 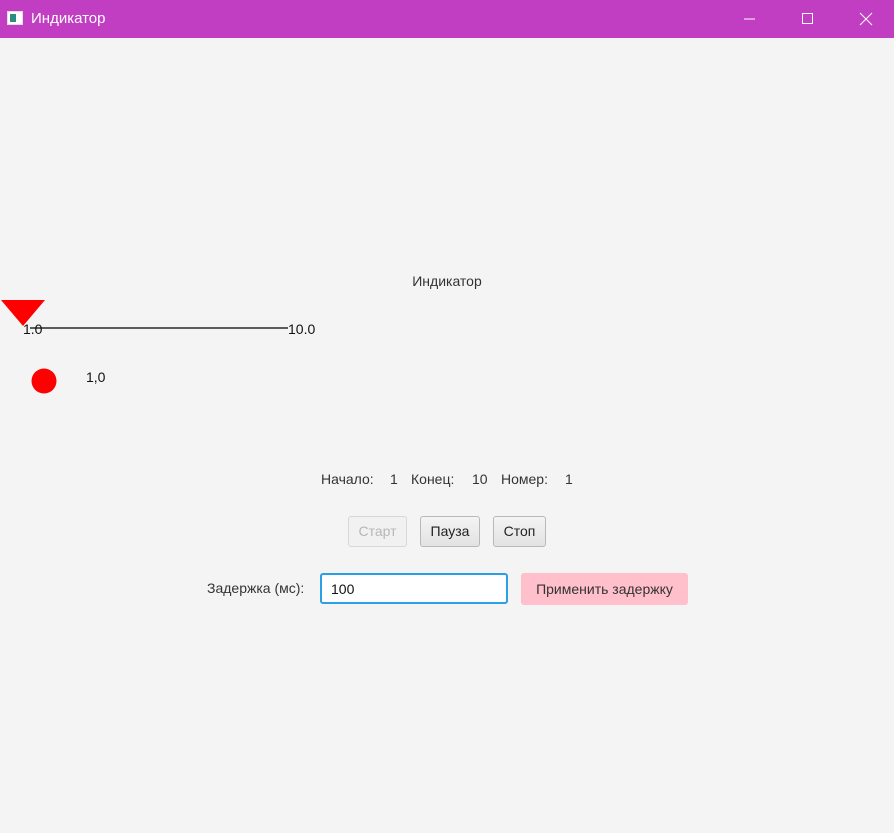 I want to click on minimize-button, so click(x=750, y=19).